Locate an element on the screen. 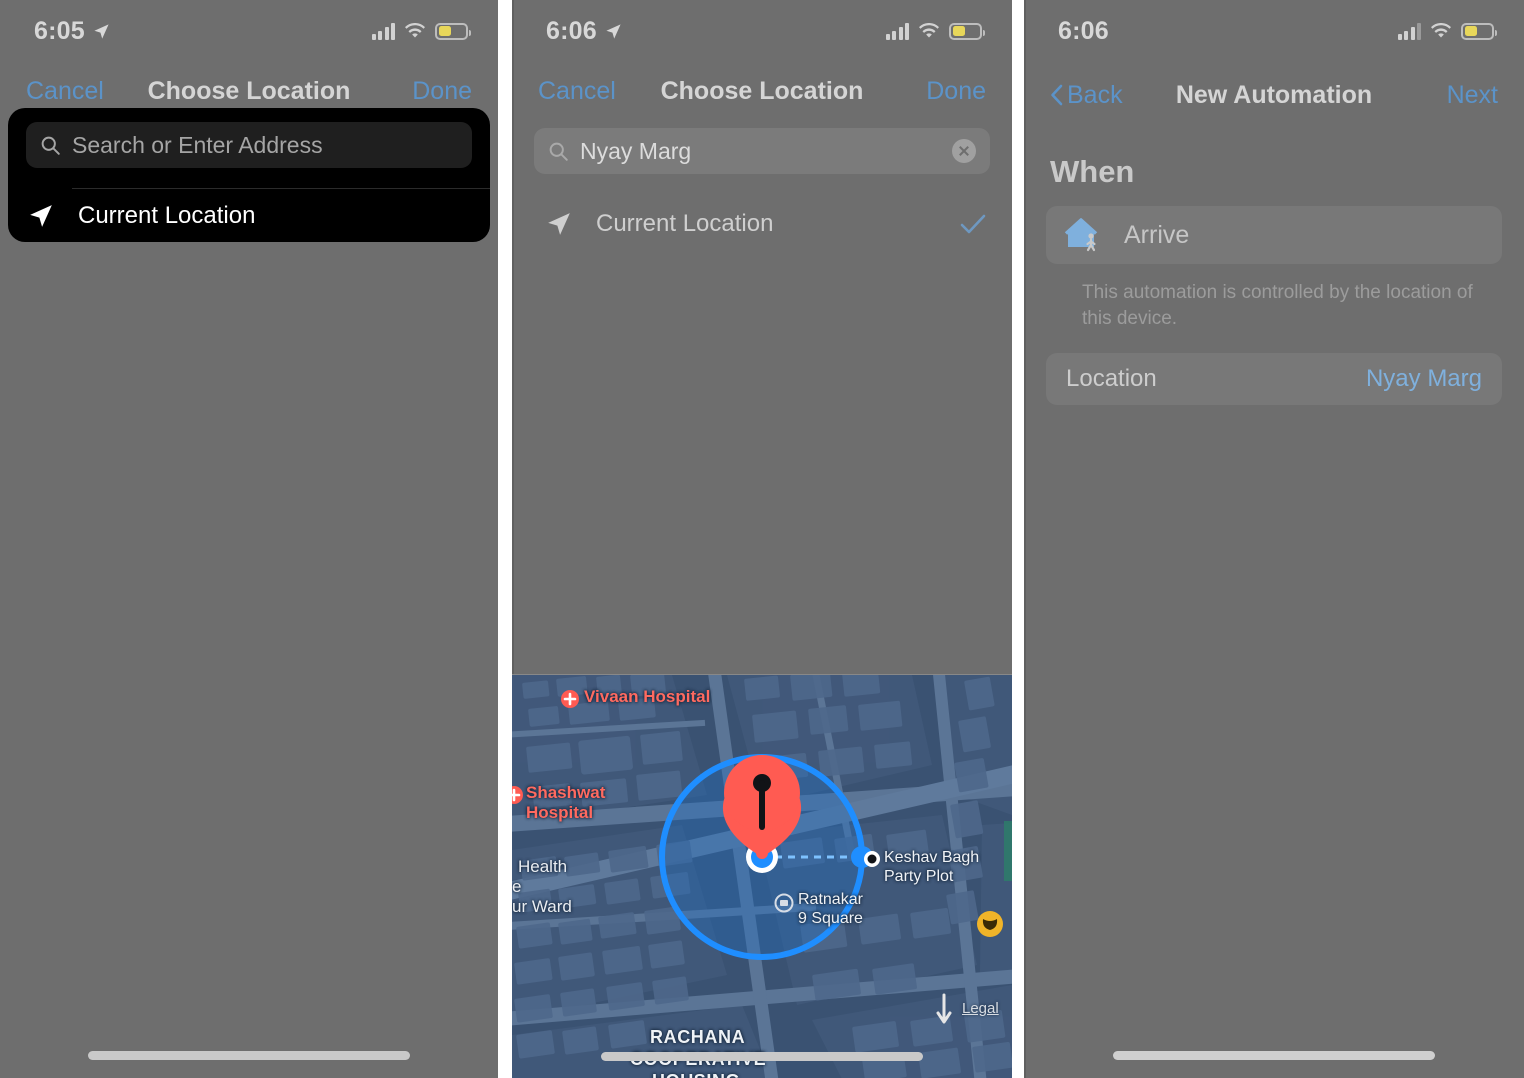 The height and width of the screenshot is (1078, 1524). home-person-arrive-icon is located at coordinates (1081, 235).